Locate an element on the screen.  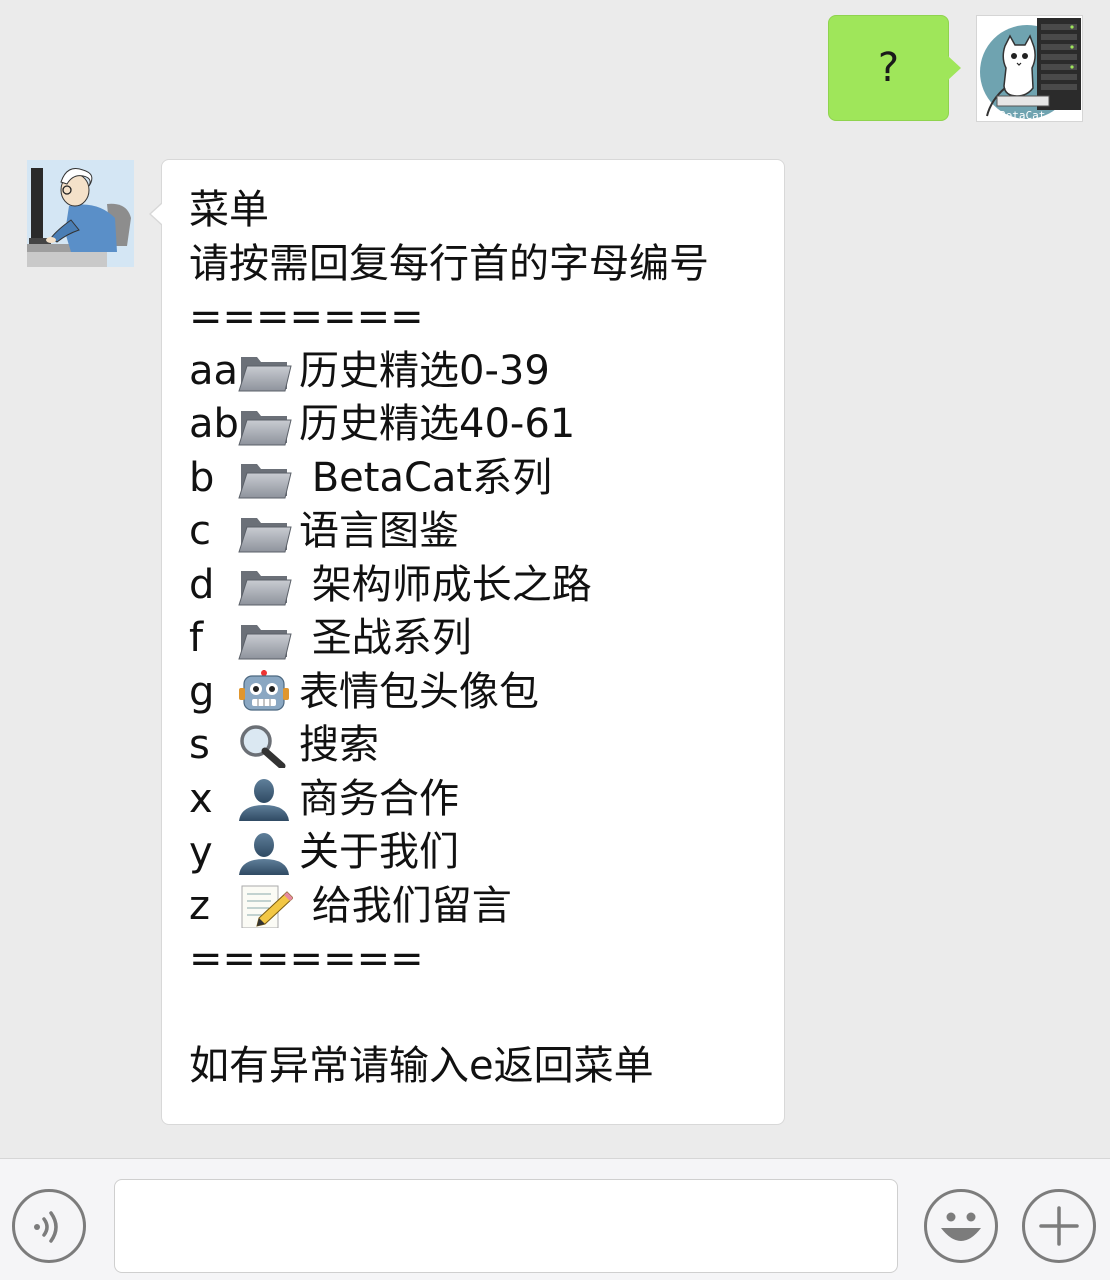
memo-icon is located at coordinates (264, 906).